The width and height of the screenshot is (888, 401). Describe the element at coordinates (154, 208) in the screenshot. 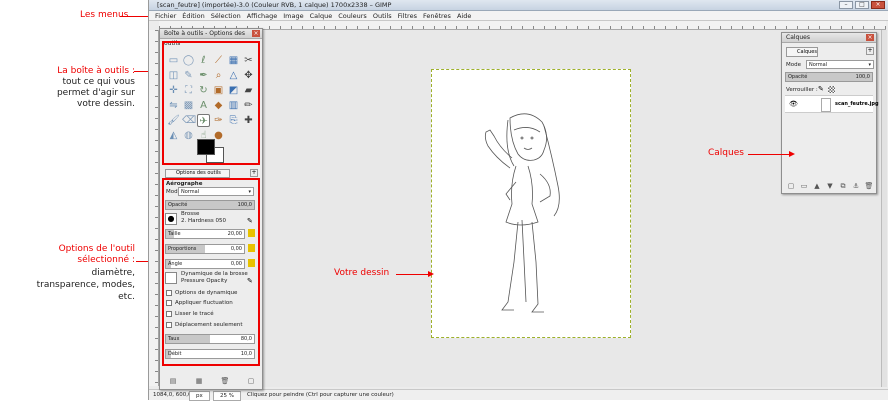

I see `vertical-ruler` at that location.